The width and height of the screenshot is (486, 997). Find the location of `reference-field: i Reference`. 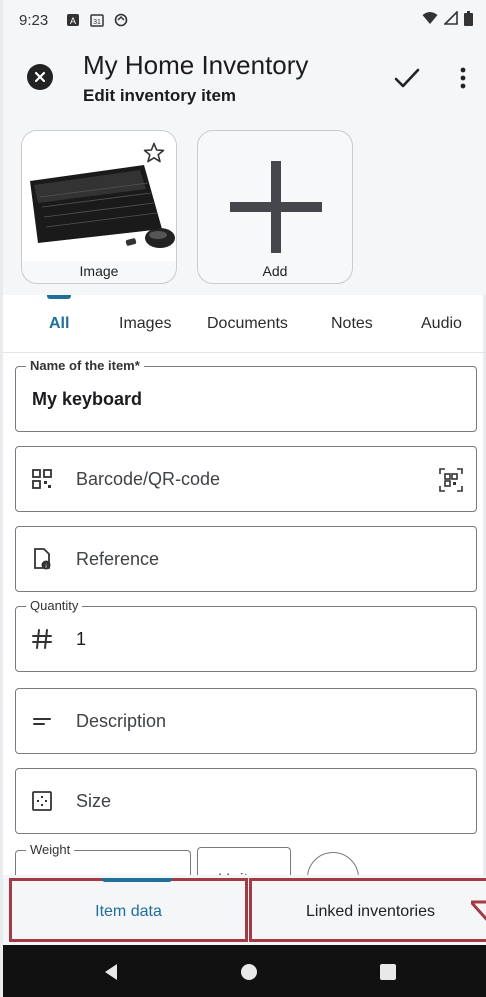

reference-field: i Reference is located at coordinates (246, 559).